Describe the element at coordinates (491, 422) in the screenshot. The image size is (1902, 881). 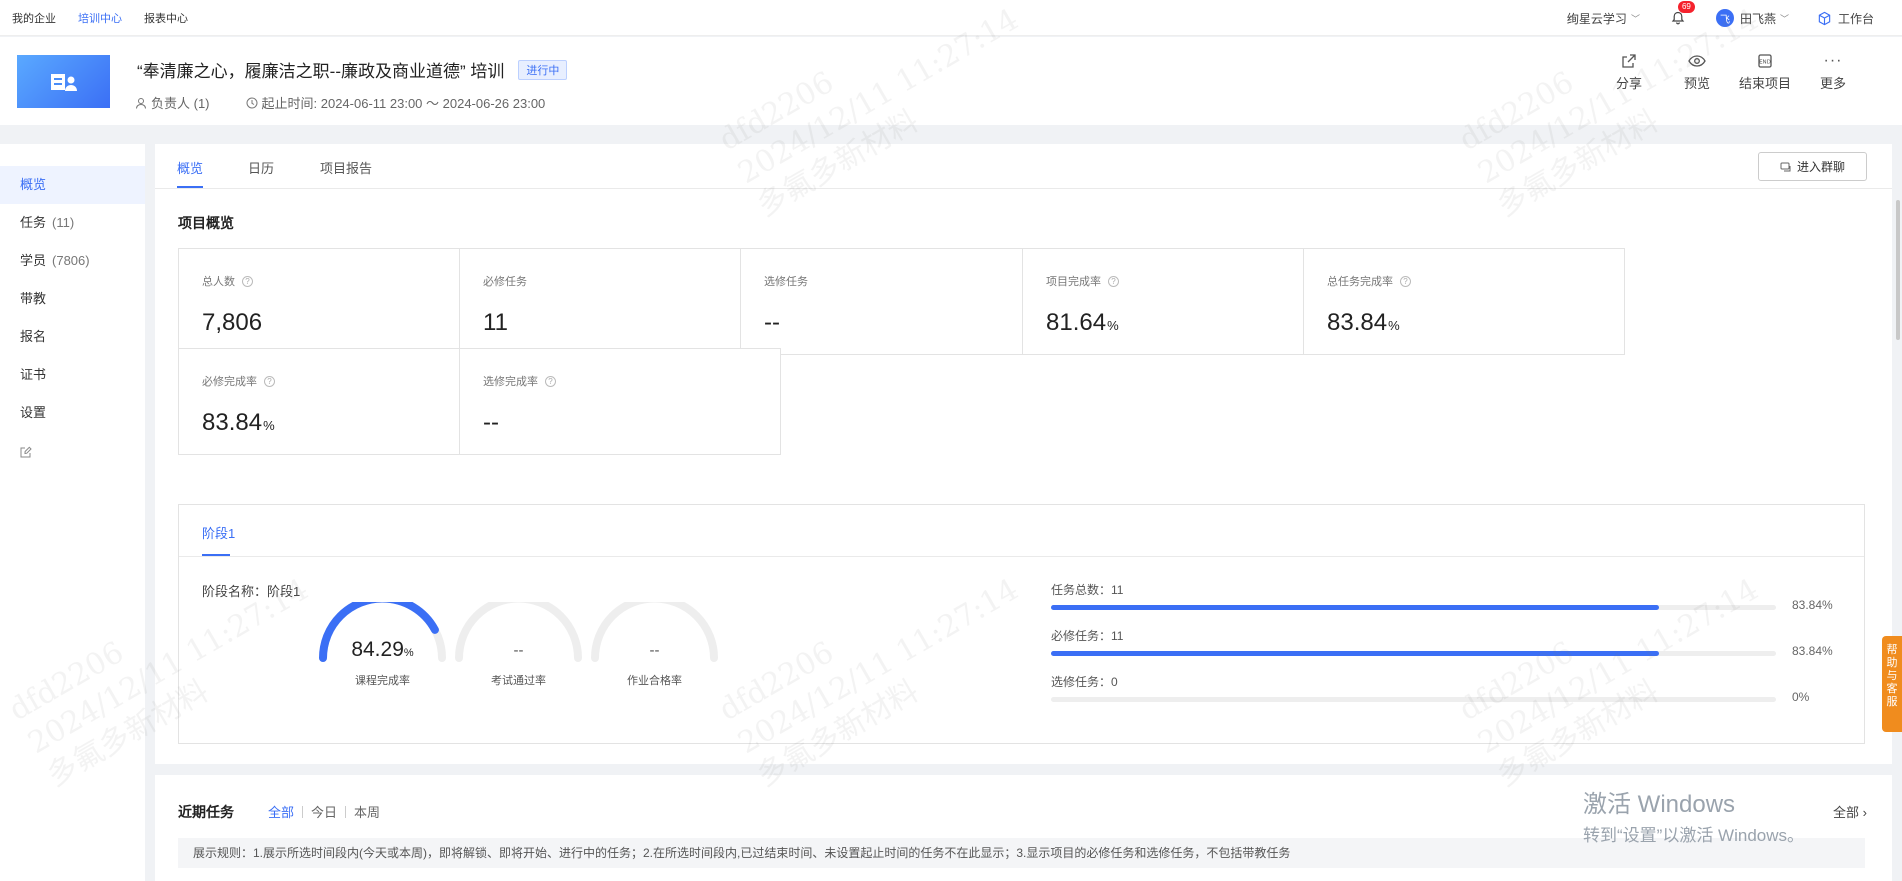
I see `stat-value: --` at that location.